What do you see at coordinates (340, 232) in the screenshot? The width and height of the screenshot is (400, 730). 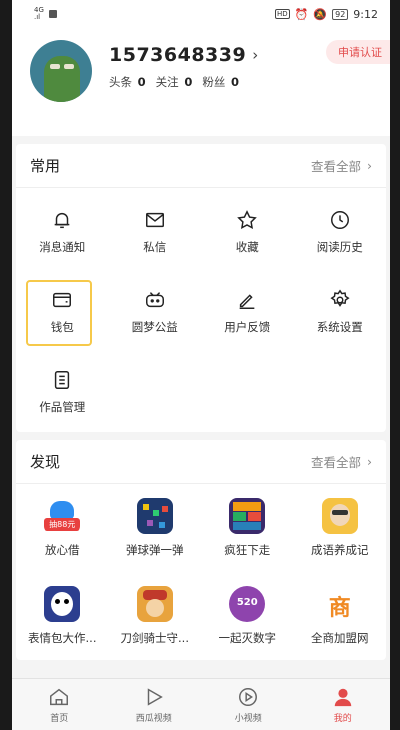 I see `menu-item-history: 阅读历史` at bounding box center [340, 232].